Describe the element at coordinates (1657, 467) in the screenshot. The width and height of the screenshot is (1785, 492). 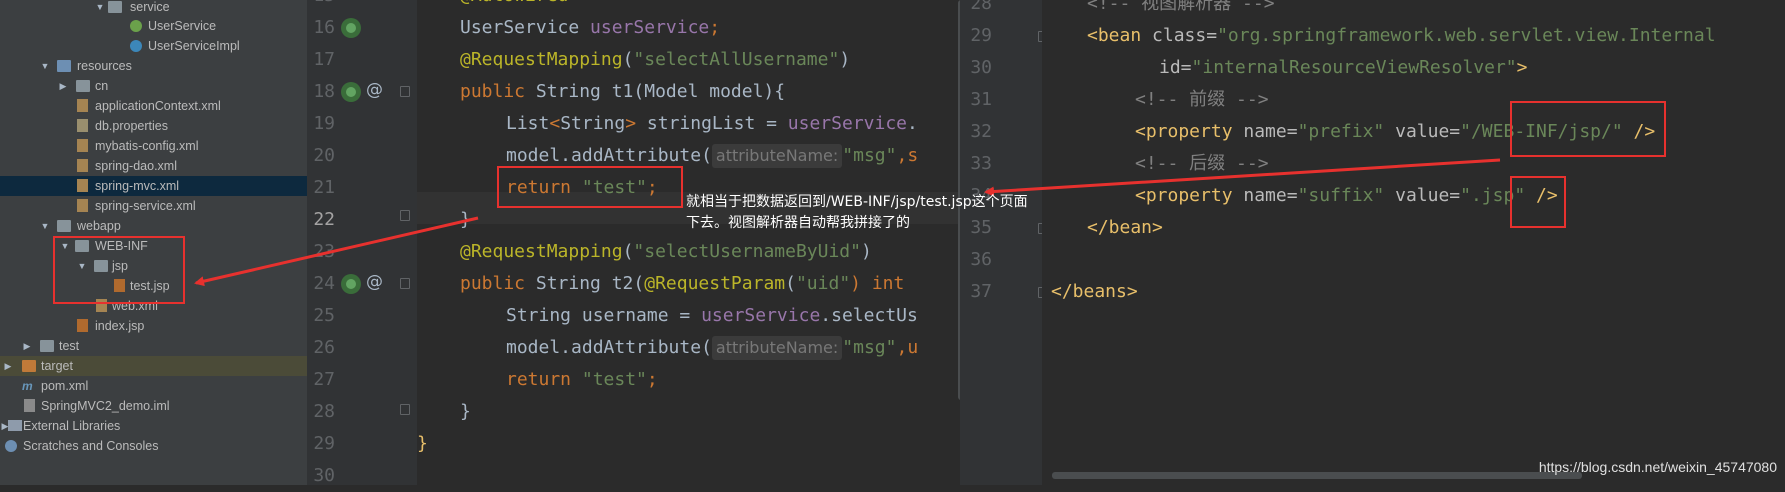
I see `watermark-url: https://blog.csdn.net/weixin_45747080` at that location.